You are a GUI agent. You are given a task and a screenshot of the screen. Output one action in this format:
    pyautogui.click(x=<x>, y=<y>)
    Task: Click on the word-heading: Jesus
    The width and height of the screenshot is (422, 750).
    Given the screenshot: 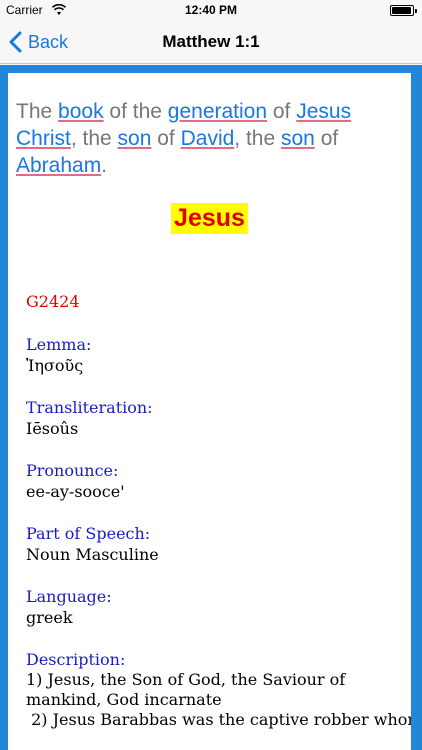 What is the action you would take?
    pyautogui.click(x=209, y=218)
    